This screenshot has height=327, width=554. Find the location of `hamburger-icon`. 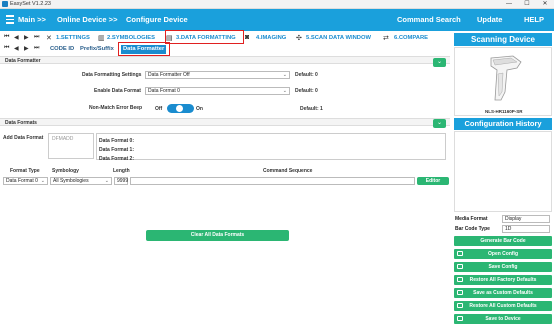

hamburger-icon is located at coordinates (10, 19).